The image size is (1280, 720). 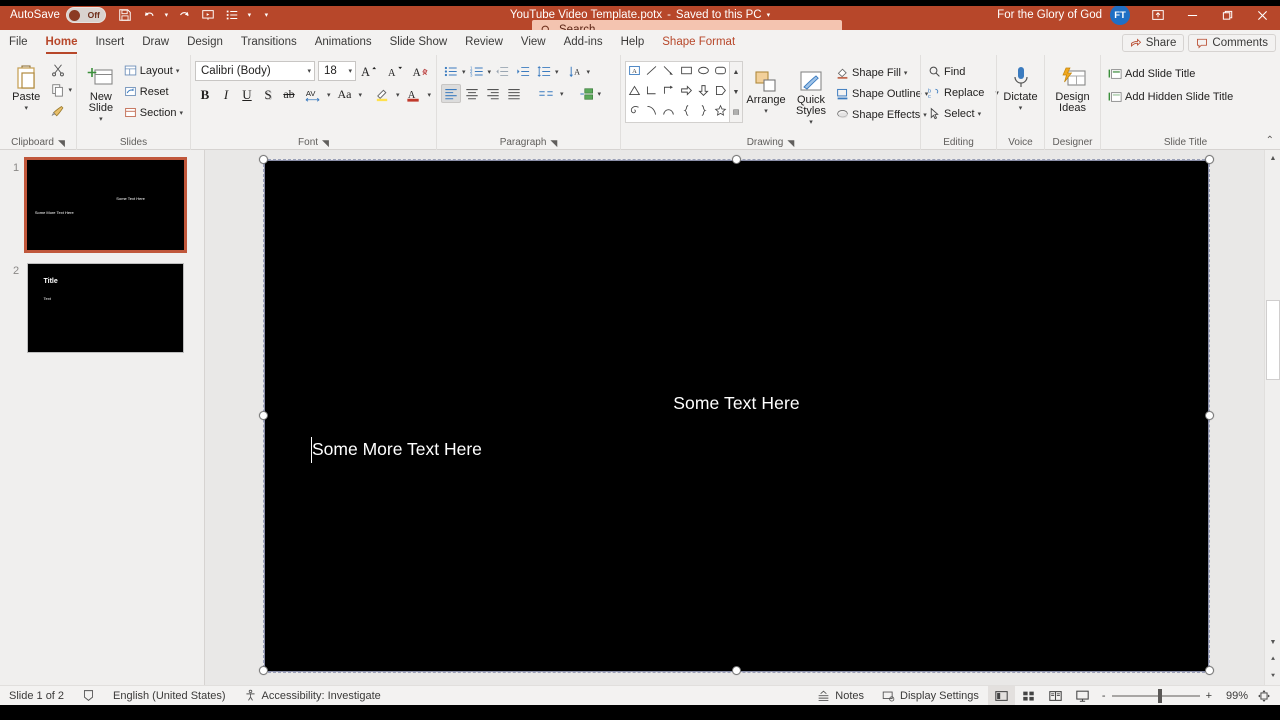 What do you see at coordinates (546, 93) in the screenshot?
I see `columns-button` at bounding box center [546, 93].